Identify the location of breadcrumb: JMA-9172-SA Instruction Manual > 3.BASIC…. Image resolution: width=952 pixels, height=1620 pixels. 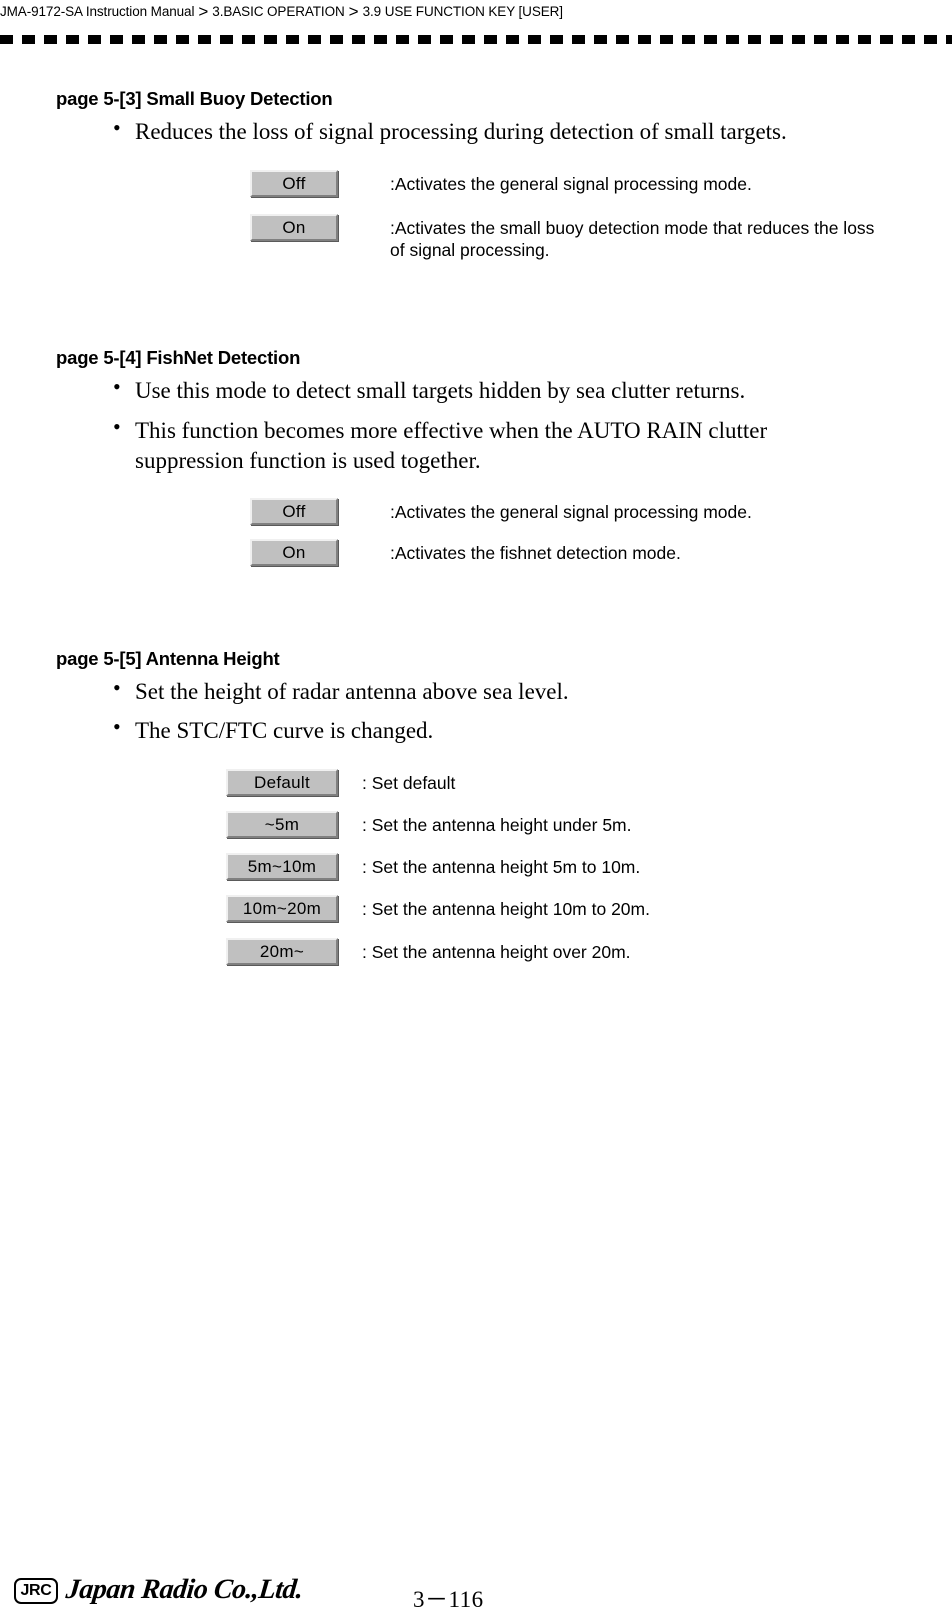
(476, 11).